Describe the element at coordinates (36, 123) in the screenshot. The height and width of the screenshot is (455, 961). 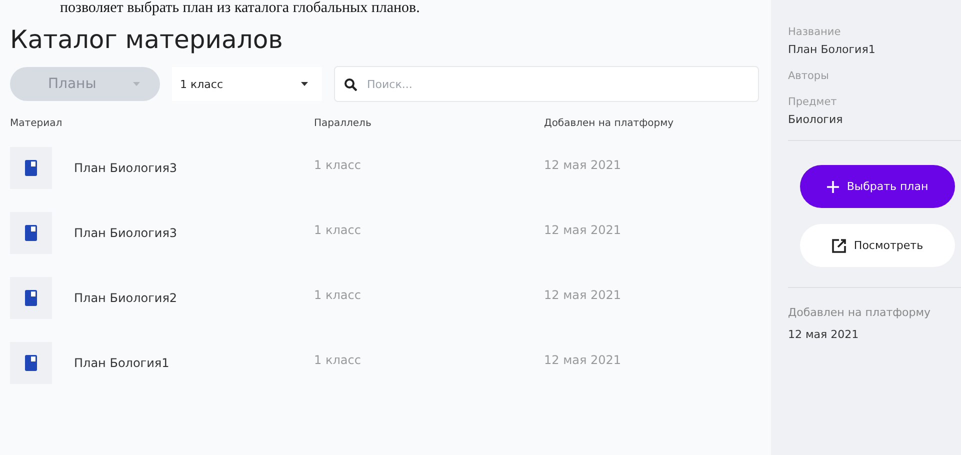
I see `column-header: Материал` at that location.